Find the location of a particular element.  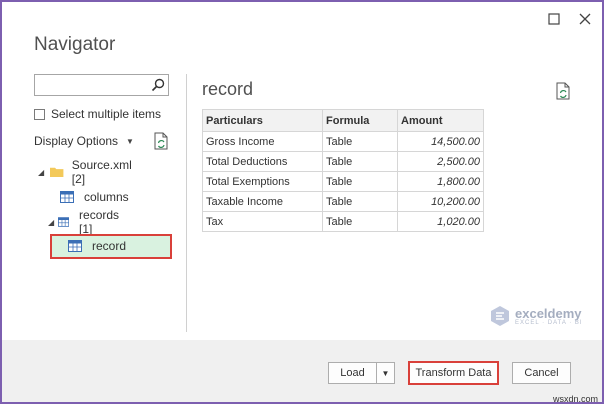

tree-label-record: record is located at coordinates (109, 246).